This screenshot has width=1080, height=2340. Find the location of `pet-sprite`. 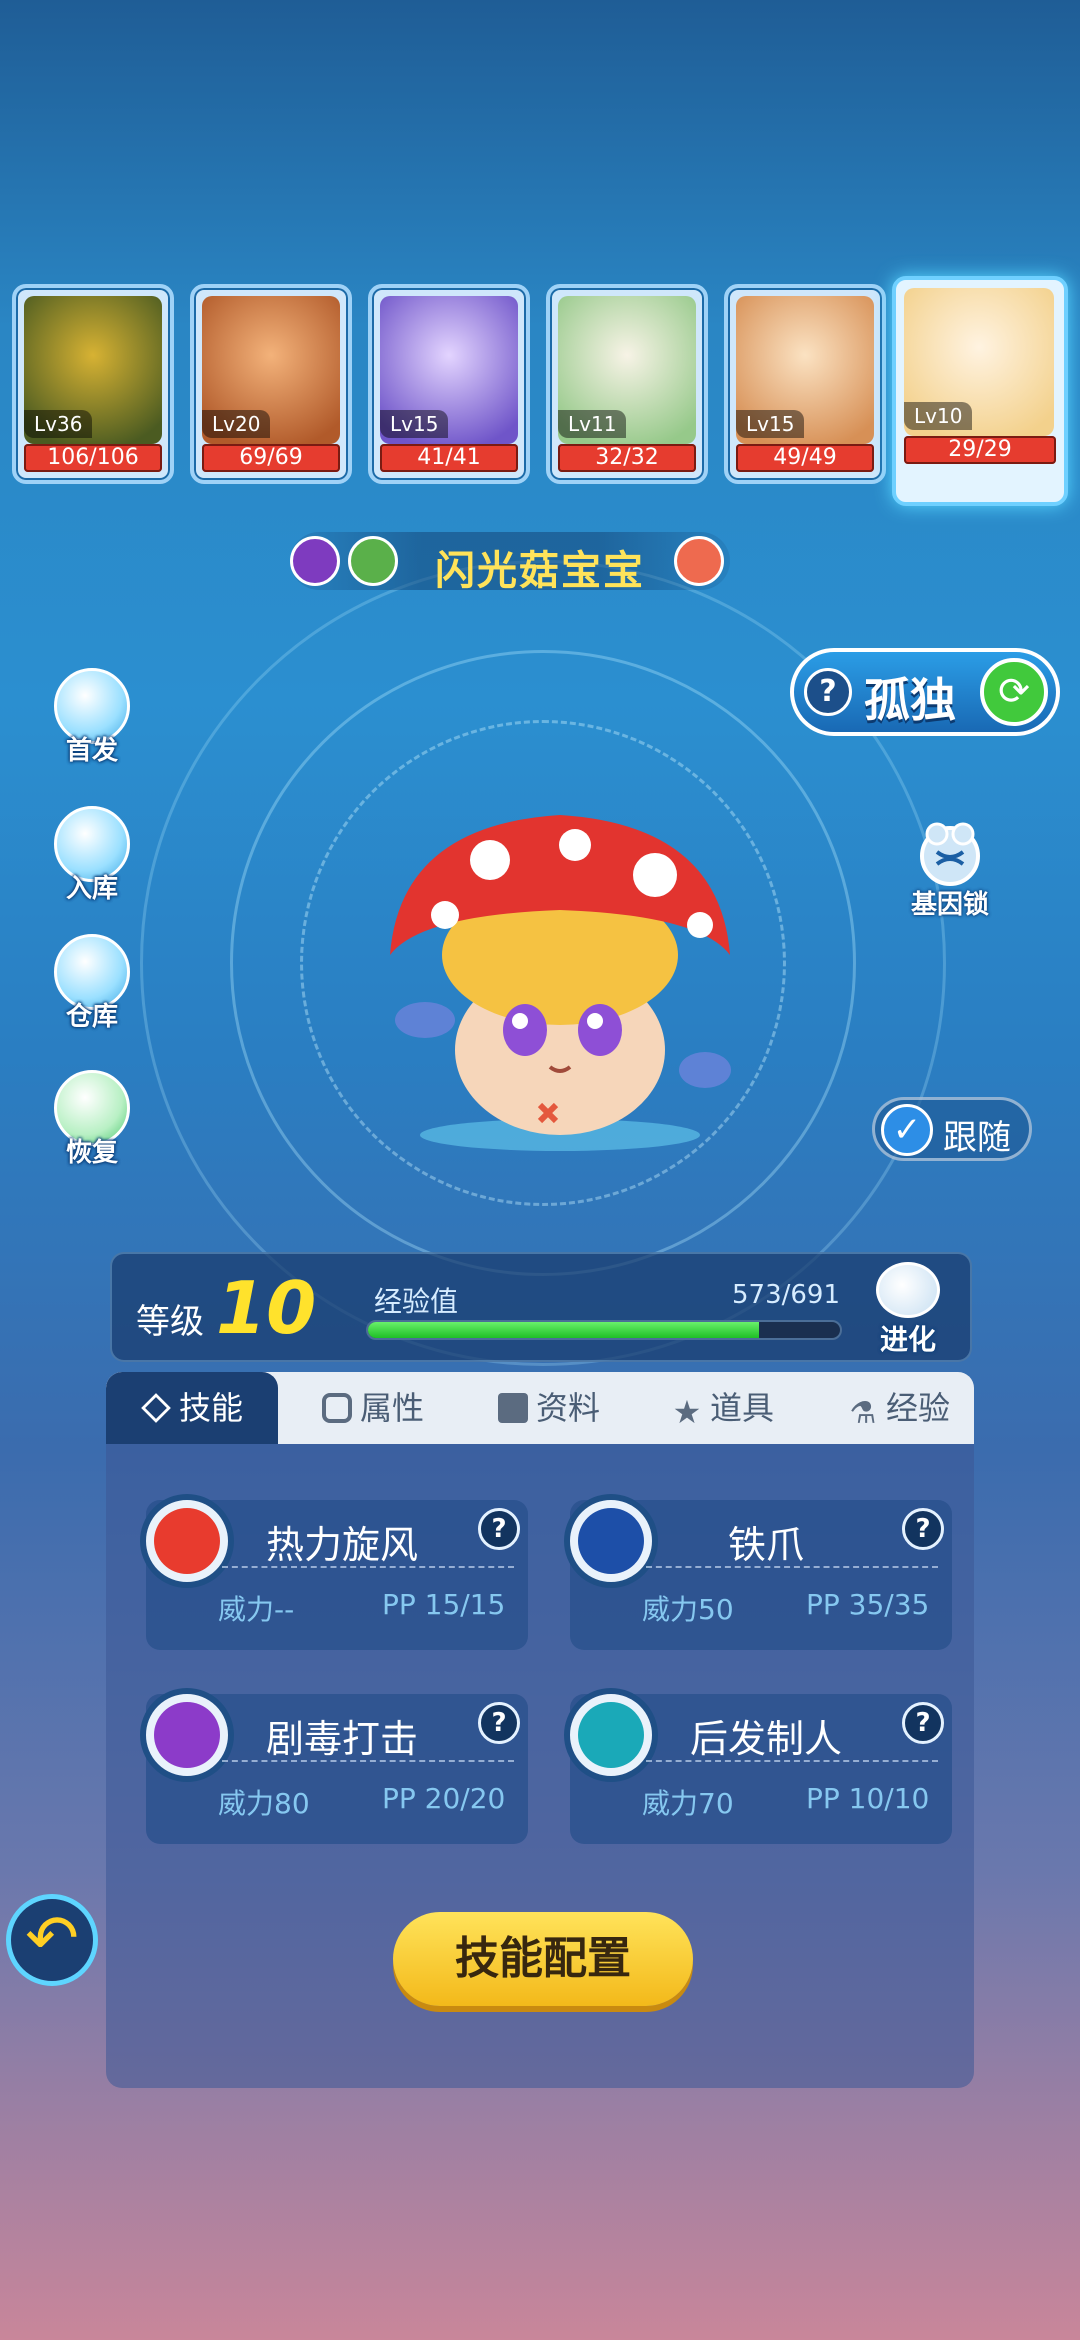

pet-sprite is located at coordinates (560, 983).